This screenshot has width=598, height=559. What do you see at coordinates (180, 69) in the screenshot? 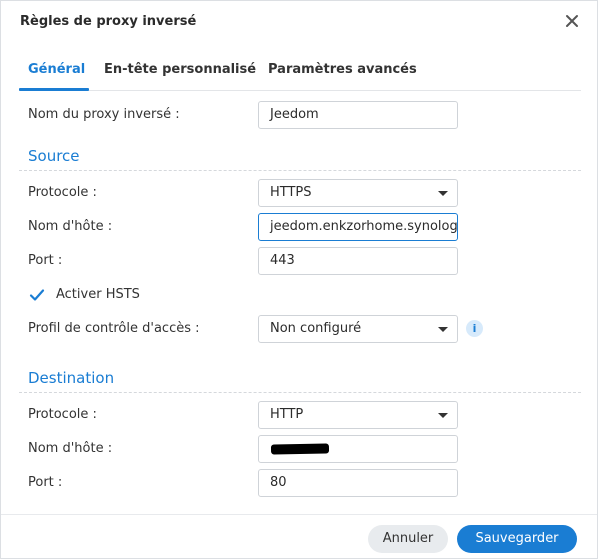
I see `tab-custom-header: En-tête personnalisé` at bounding box center [180, 69].